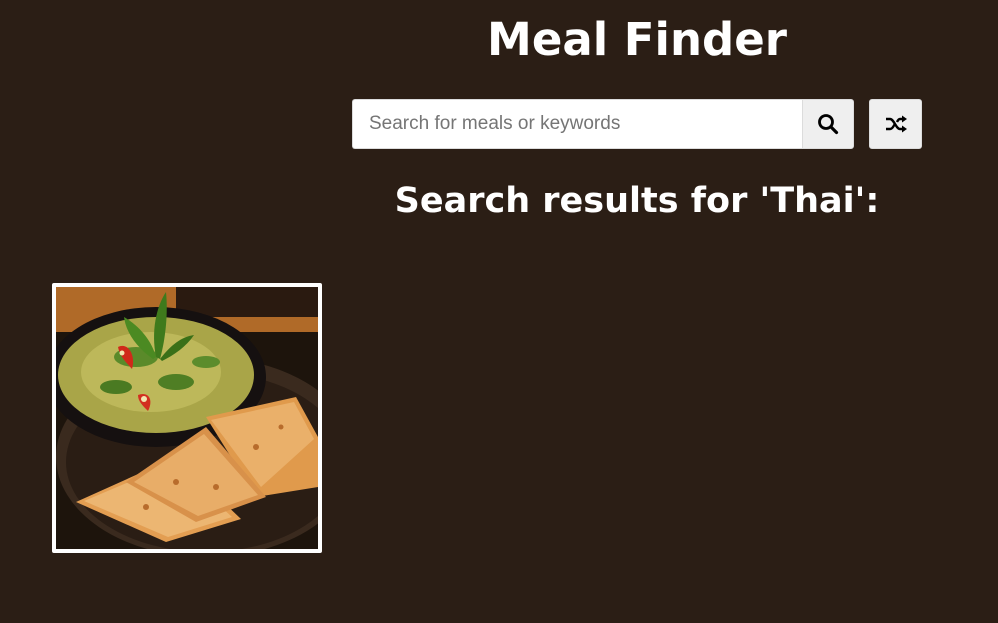  I want to click on meals-grid, so click(187, 418).